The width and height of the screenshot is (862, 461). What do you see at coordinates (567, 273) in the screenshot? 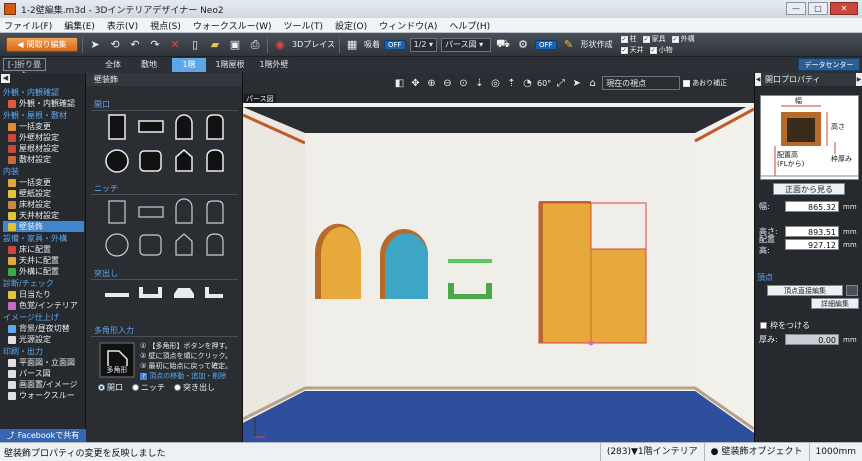
I see `square-opening-left` at bounding box center [567, 273].